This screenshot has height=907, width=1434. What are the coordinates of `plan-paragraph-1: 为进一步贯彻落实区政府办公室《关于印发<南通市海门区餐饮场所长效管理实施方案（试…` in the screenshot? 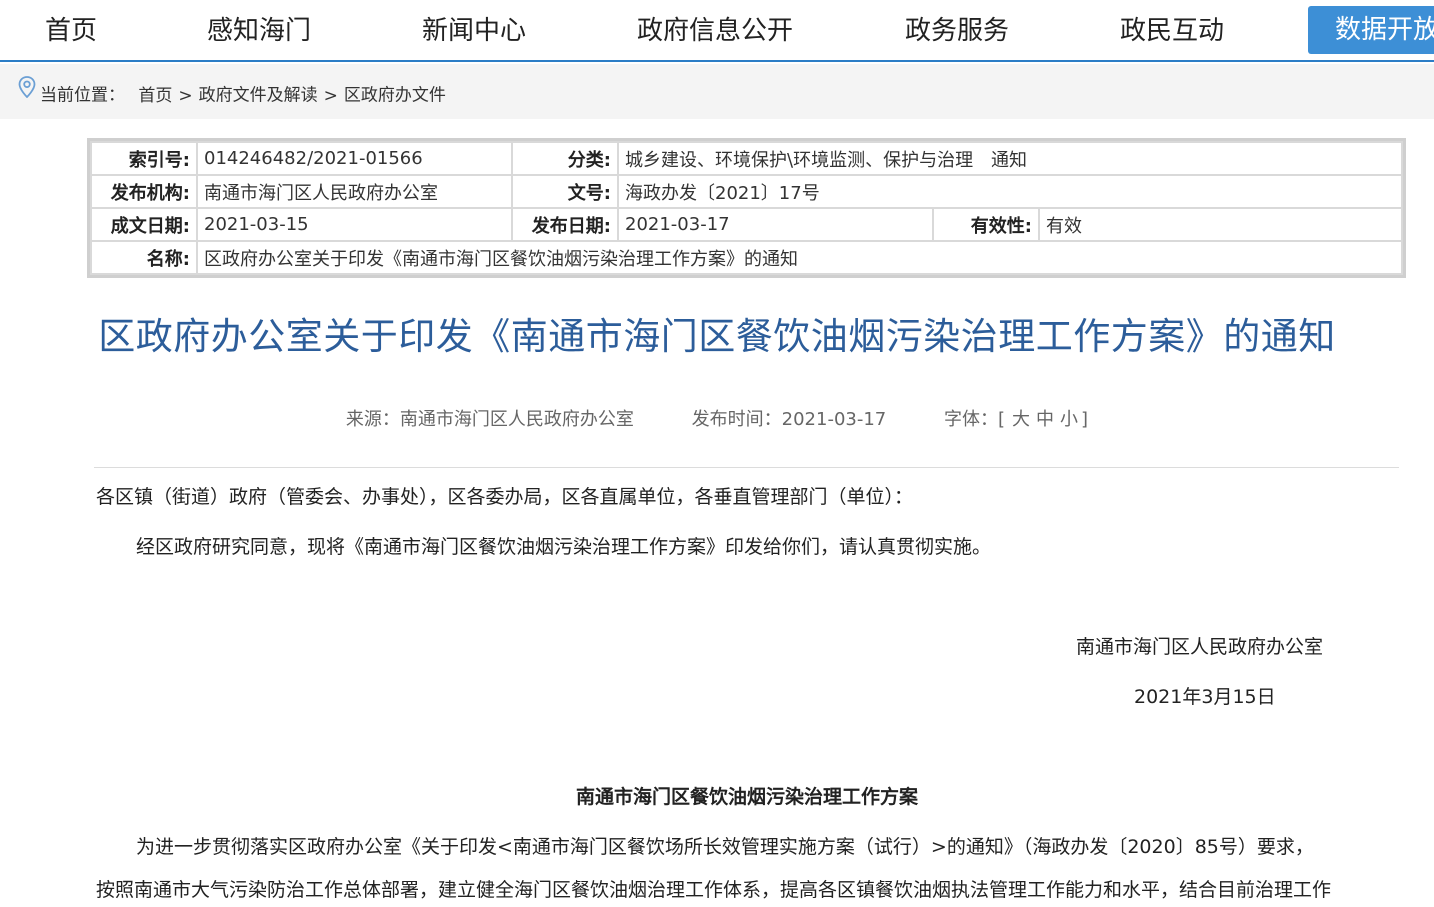 It's located at (725, 847).